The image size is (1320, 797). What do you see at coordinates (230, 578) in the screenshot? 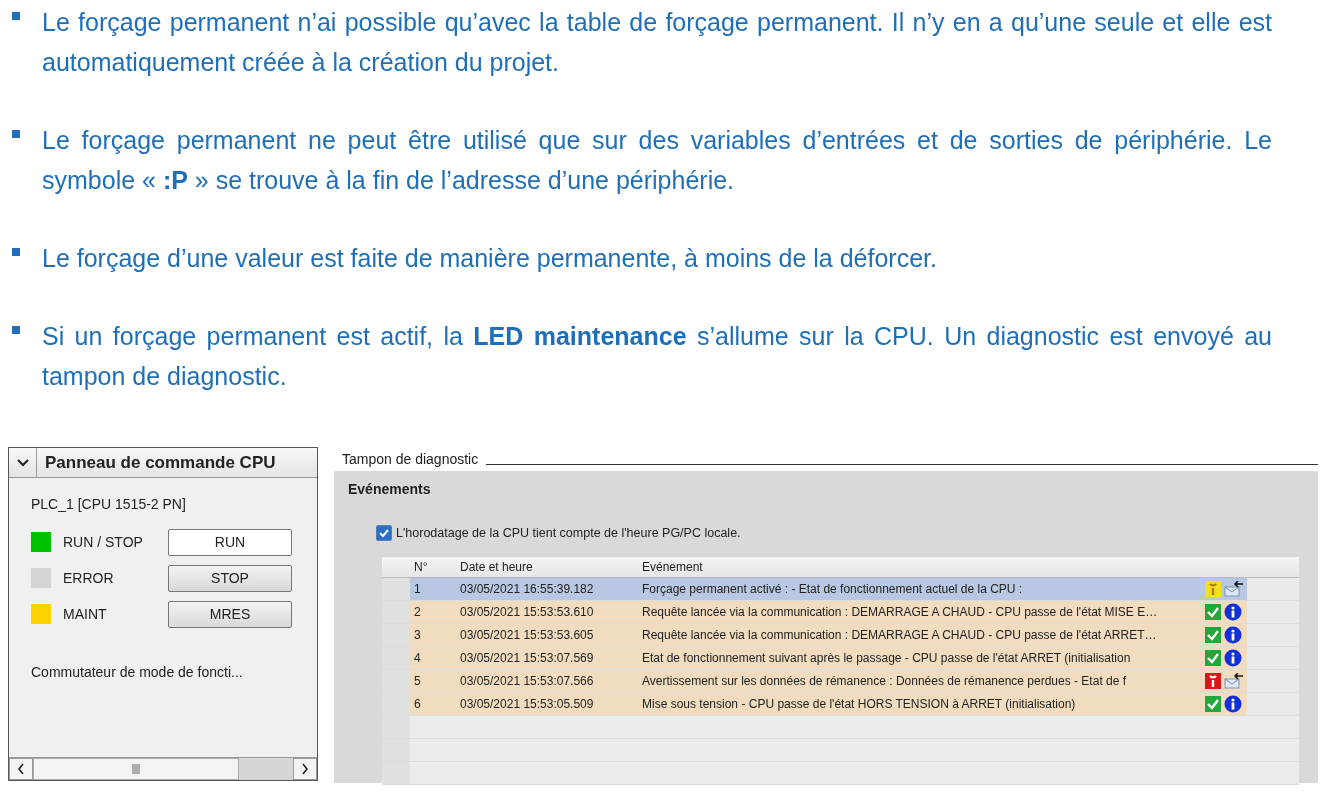
I see `mode-button: STOP` at bounding box center [230, 578].